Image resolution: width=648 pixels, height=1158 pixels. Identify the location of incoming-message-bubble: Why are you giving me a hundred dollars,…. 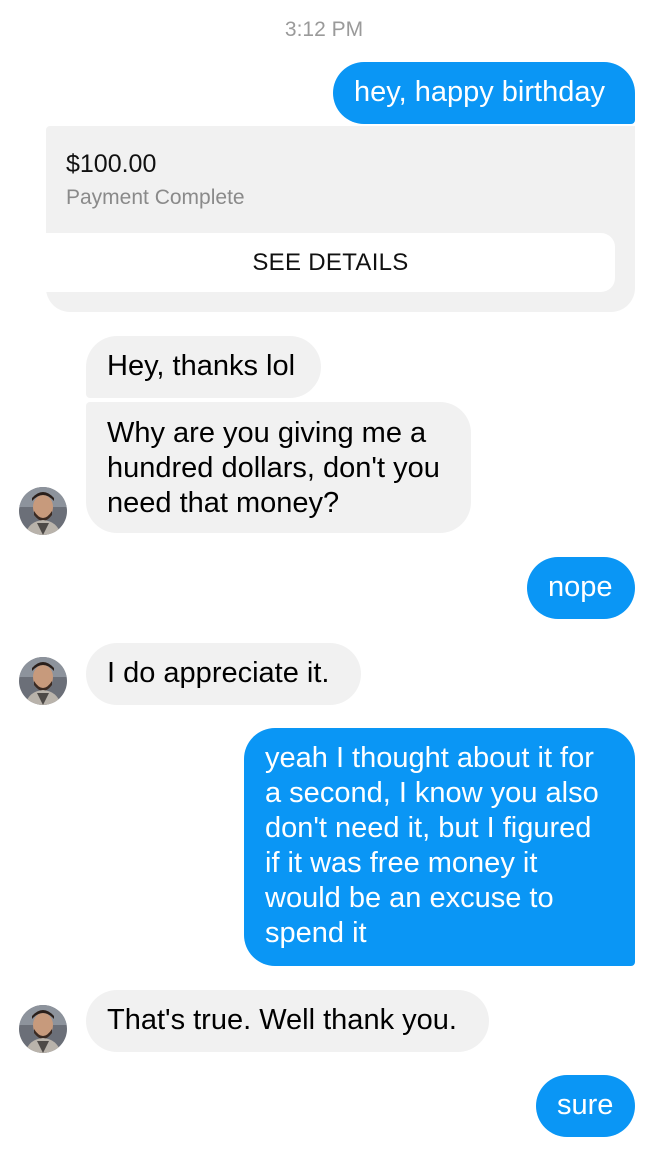
(278, 467).